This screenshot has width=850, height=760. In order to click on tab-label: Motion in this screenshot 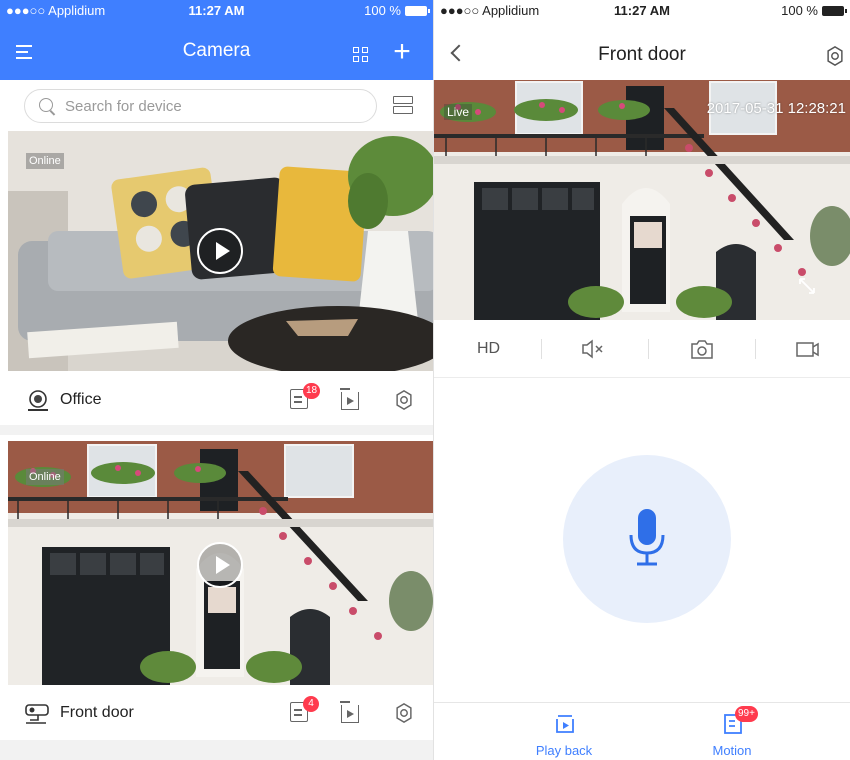, I will do `click(732, 750)`.